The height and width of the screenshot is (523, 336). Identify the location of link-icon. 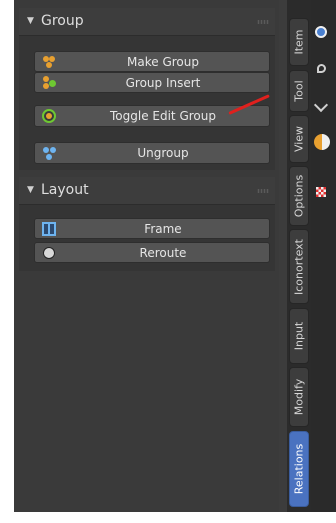
(321, 68).